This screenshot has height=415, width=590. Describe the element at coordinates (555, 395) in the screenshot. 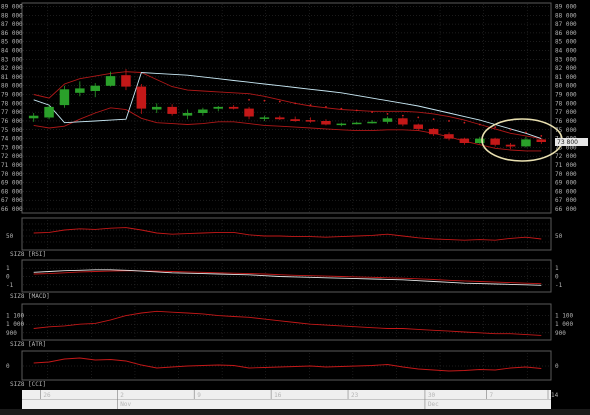

I see `date-tick-day: 14` at that location.